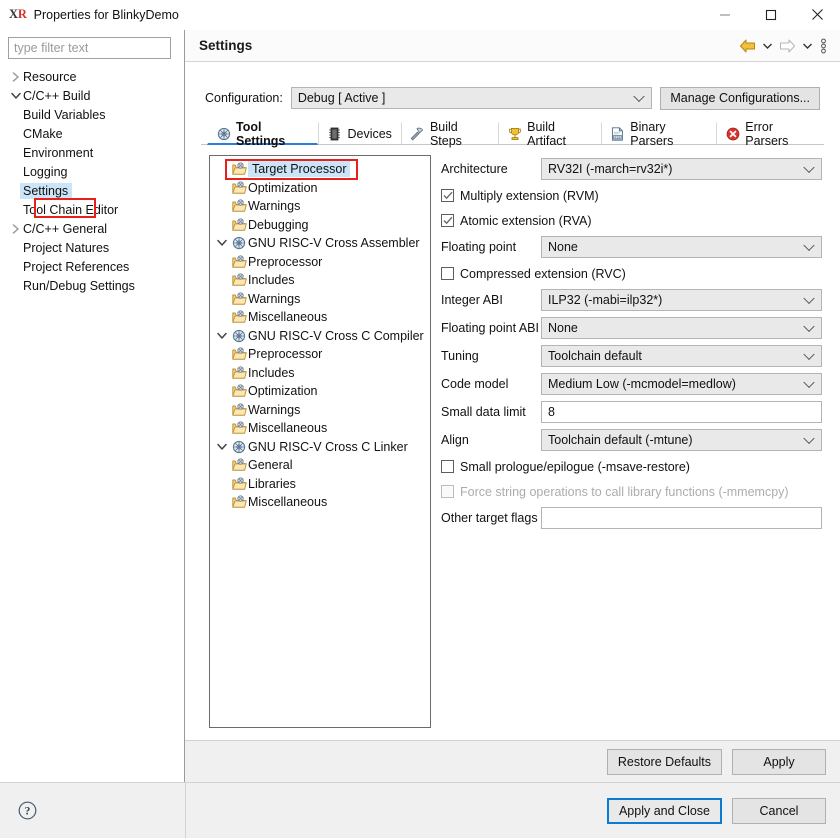 The image size is (840, 838). I want to click on close-icon, so click(817, 15).